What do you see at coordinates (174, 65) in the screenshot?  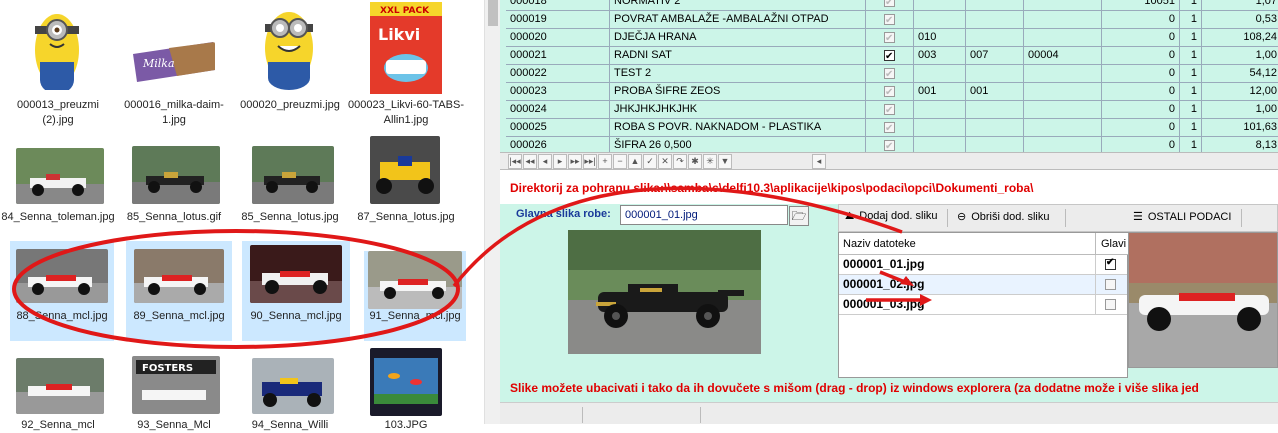 I see `file-thumbnail: Milka 000016_milka-daim-1.jpg` at bounding box center [174, 65].